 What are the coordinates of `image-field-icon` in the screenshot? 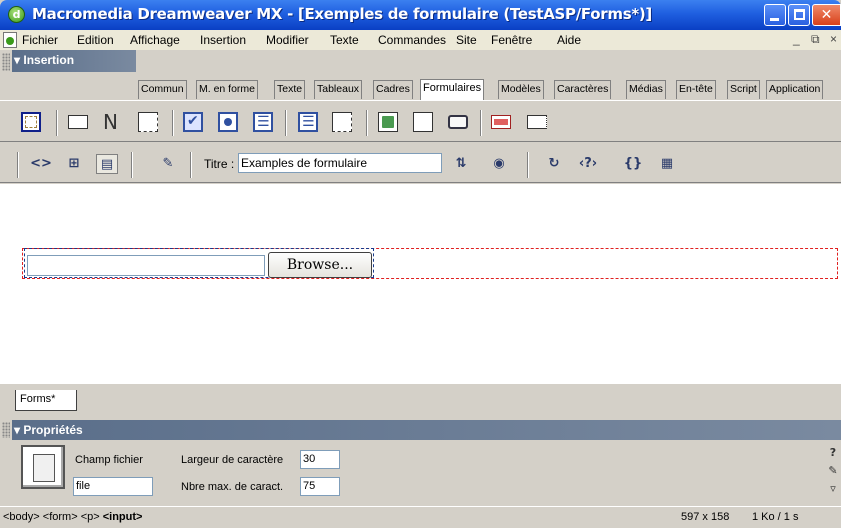 It's located at (388, 122).